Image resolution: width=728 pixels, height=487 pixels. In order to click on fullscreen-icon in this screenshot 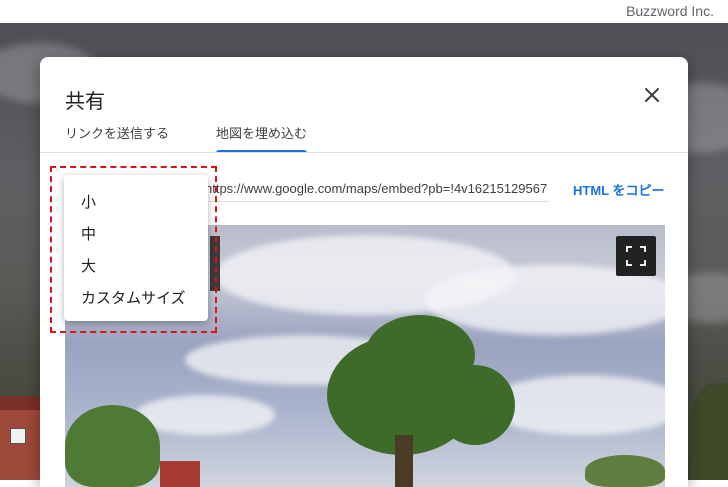, I will do `click(636, 256)`.